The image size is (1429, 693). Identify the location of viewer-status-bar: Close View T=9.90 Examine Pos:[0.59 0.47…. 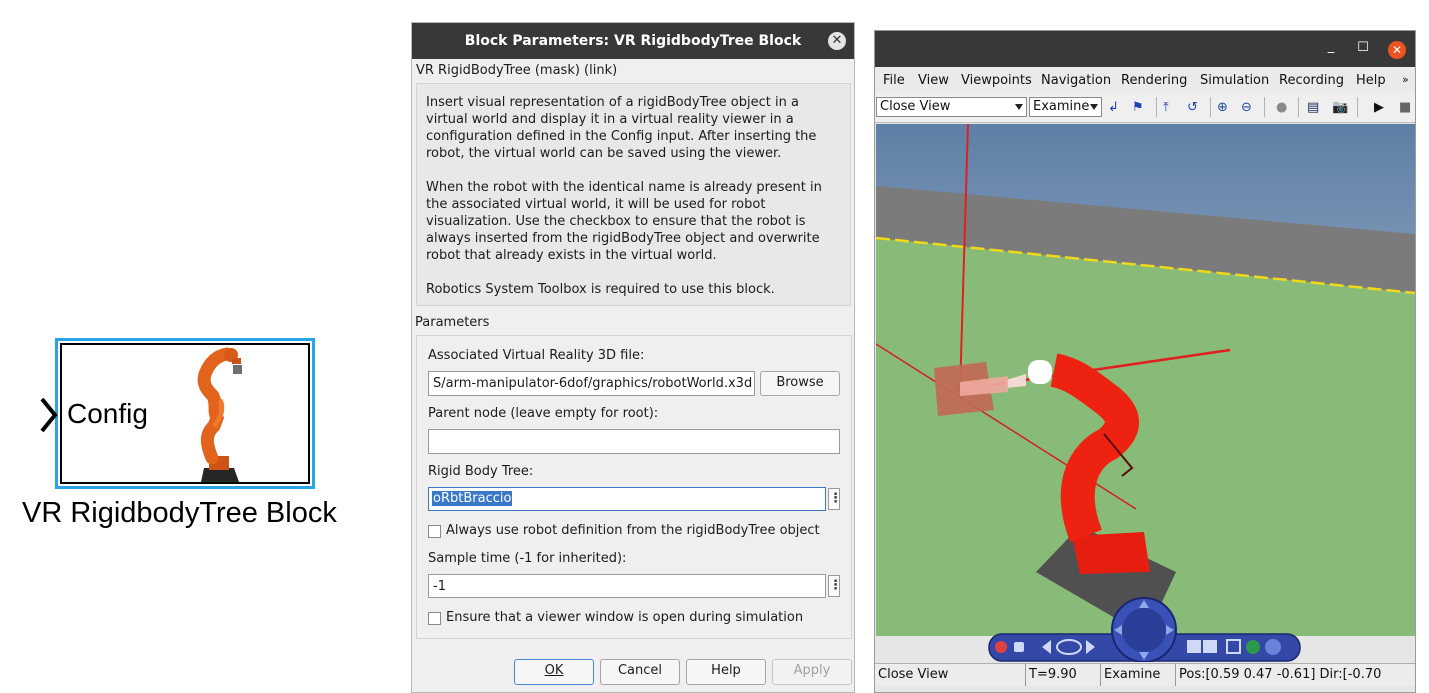
(1145, 674).